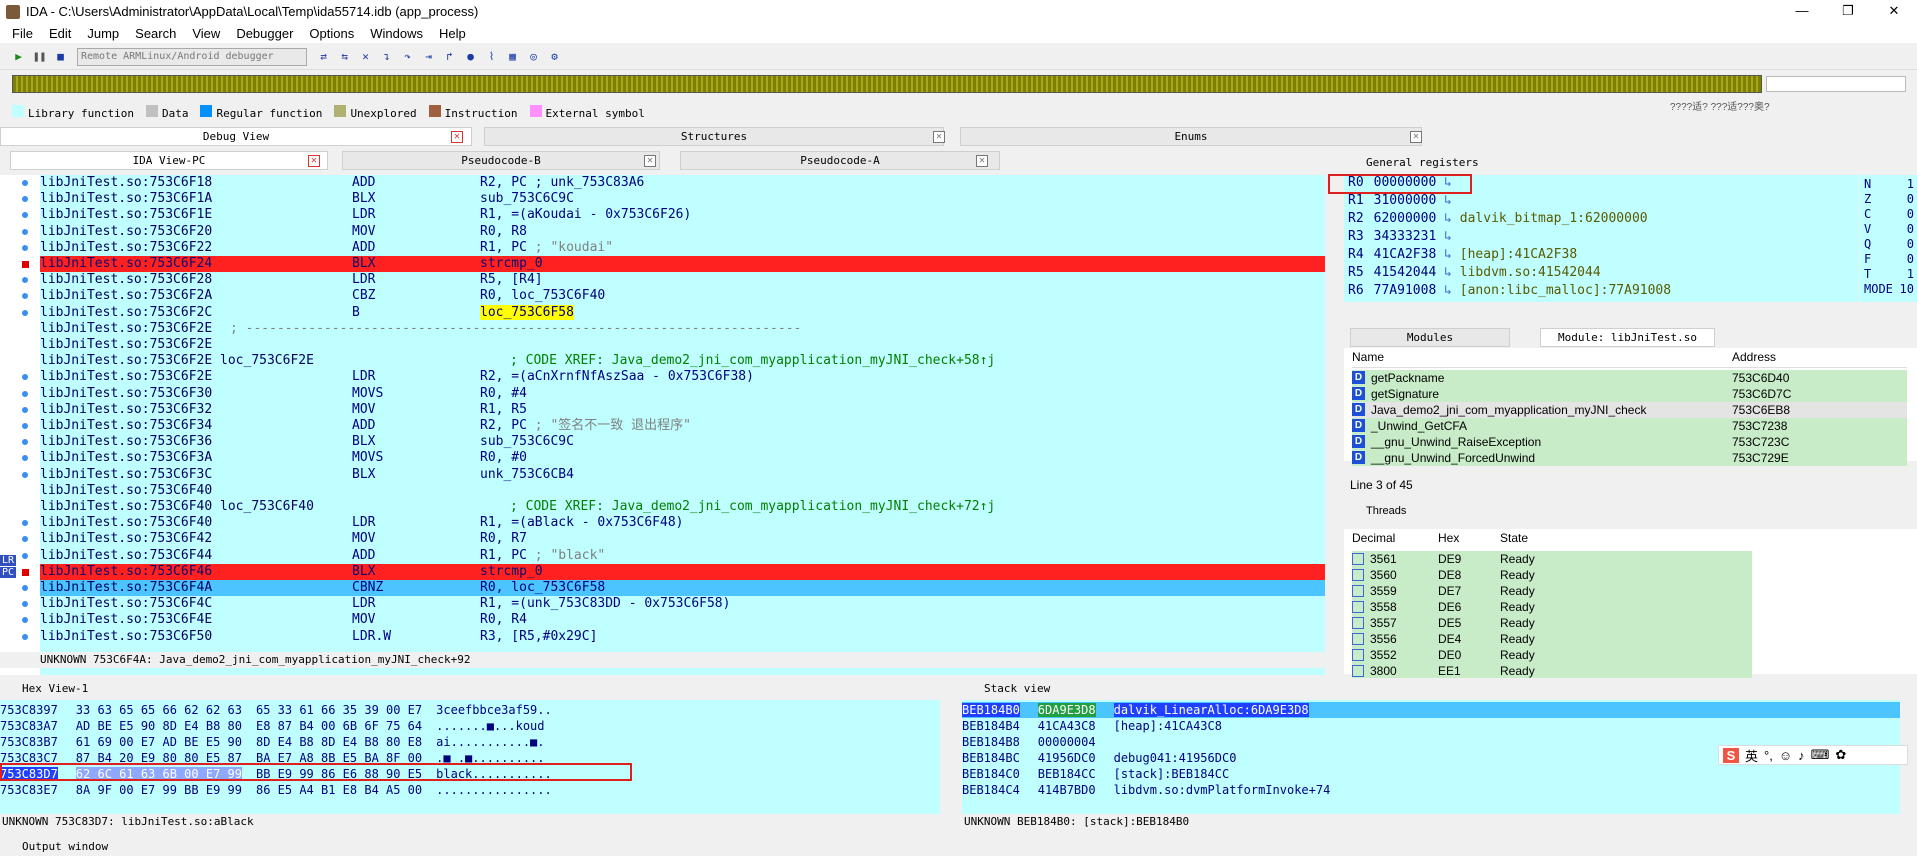 The image size is (1917, 856). What do you see at coordinates (682, 312) in the screenshot?
I see `code-line: libJniTest.so:753C6F2C Bloc_753C6F58` at bounding box center [682, 312].